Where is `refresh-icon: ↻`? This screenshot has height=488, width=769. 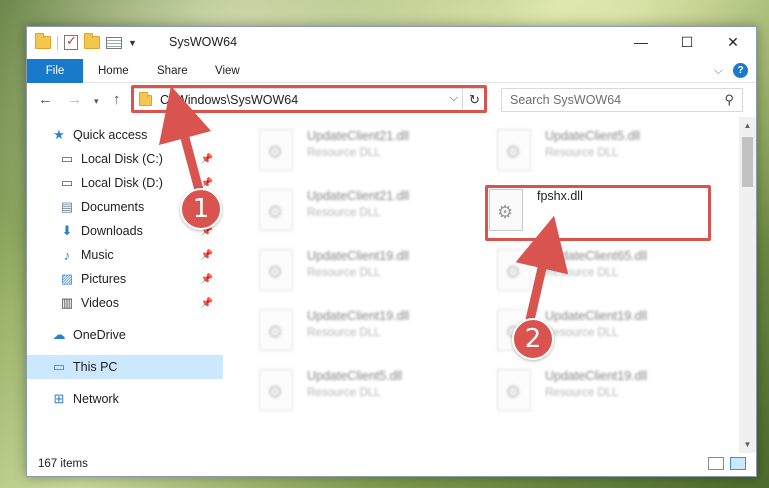 refresh-icon: ↻ is located at coordinates (474, 100).